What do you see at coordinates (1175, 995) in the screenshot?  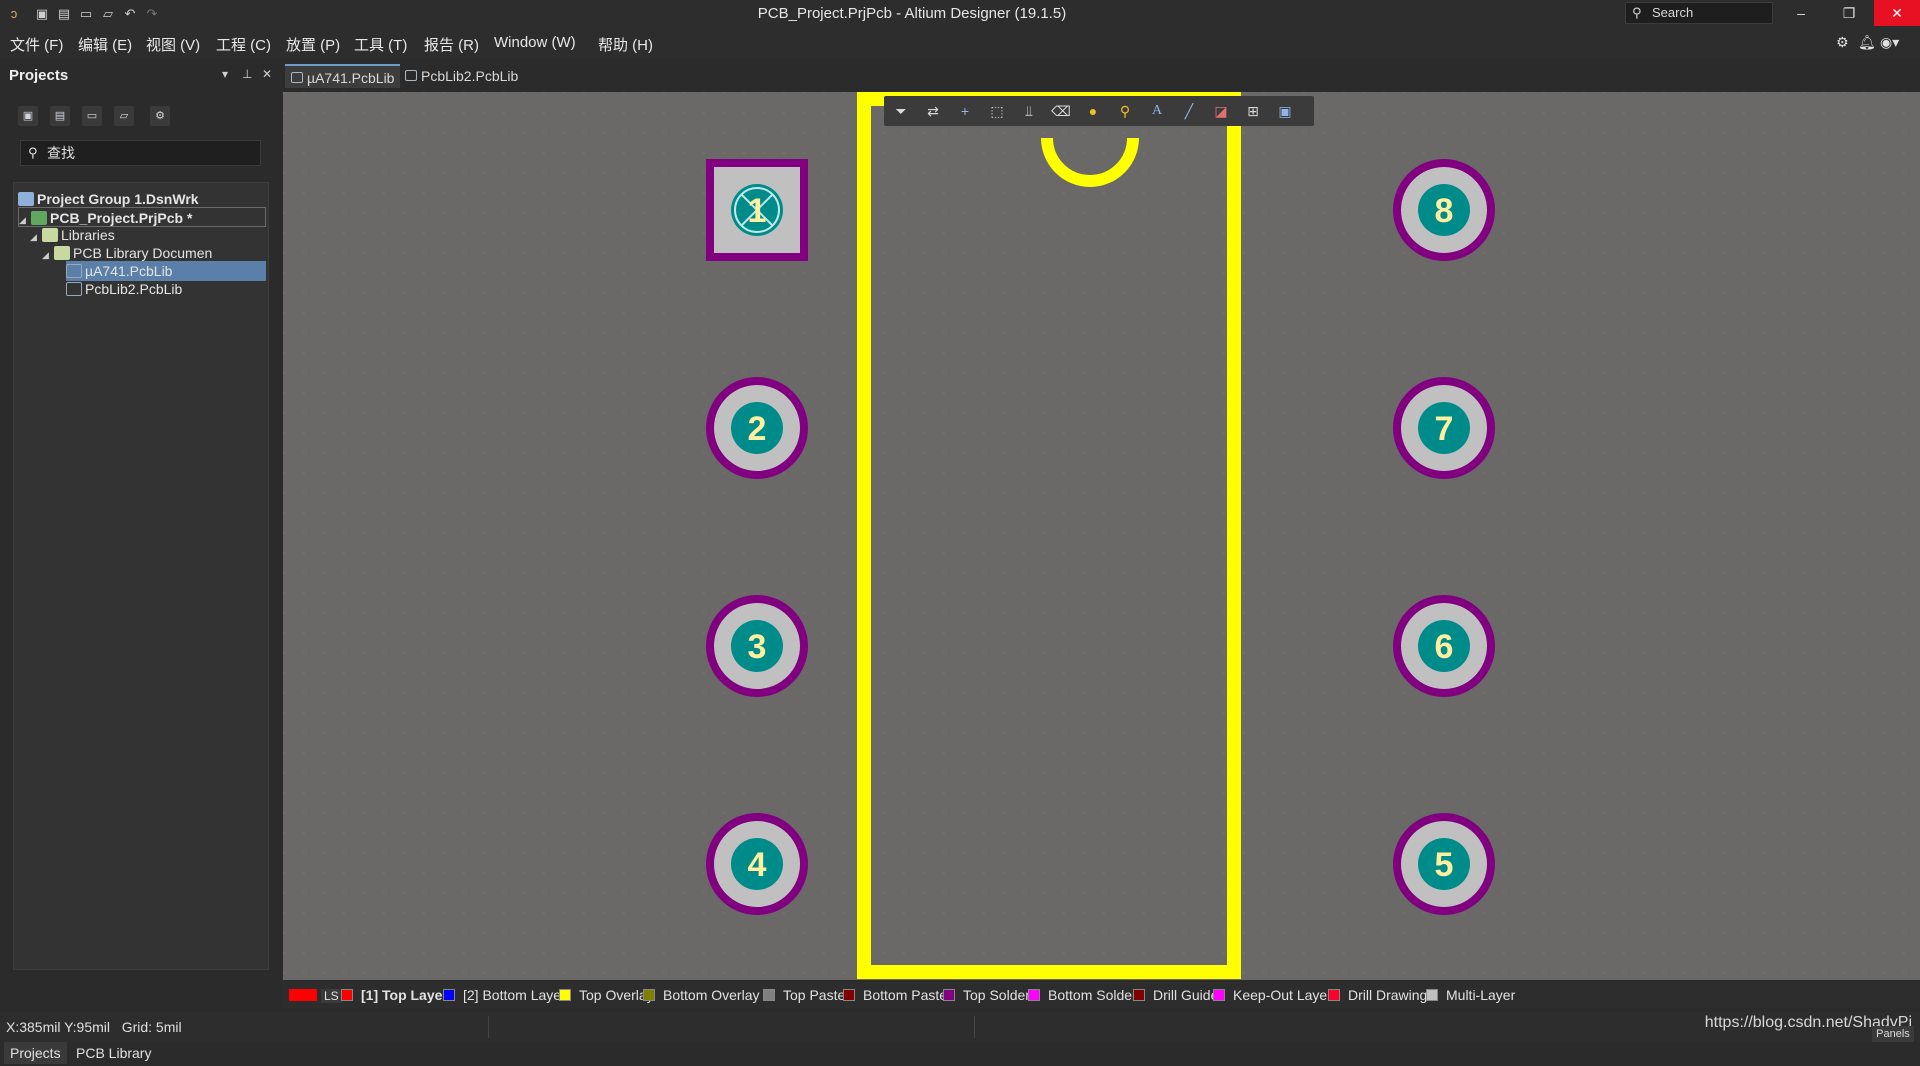 I see `layer-tab-drill-guide: Drill Guide` at bounding box center [1175, 995].